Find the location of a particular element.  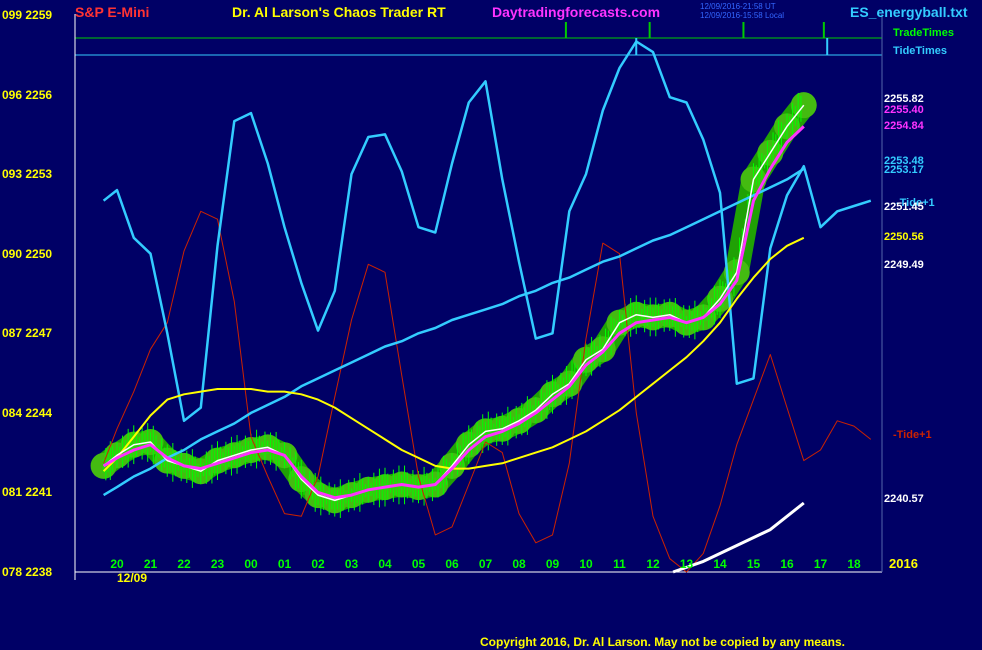

x-tick-label: 21 is located at coordinates (150, 564).